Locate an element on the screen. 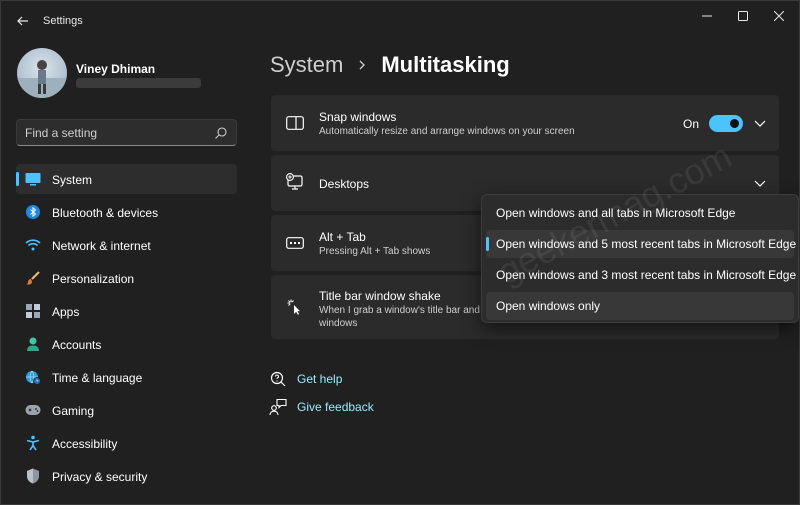 The height and width of the screenshot is (505, 800). give-feedback-label: Give feedback is located at coordinates (335, 407).